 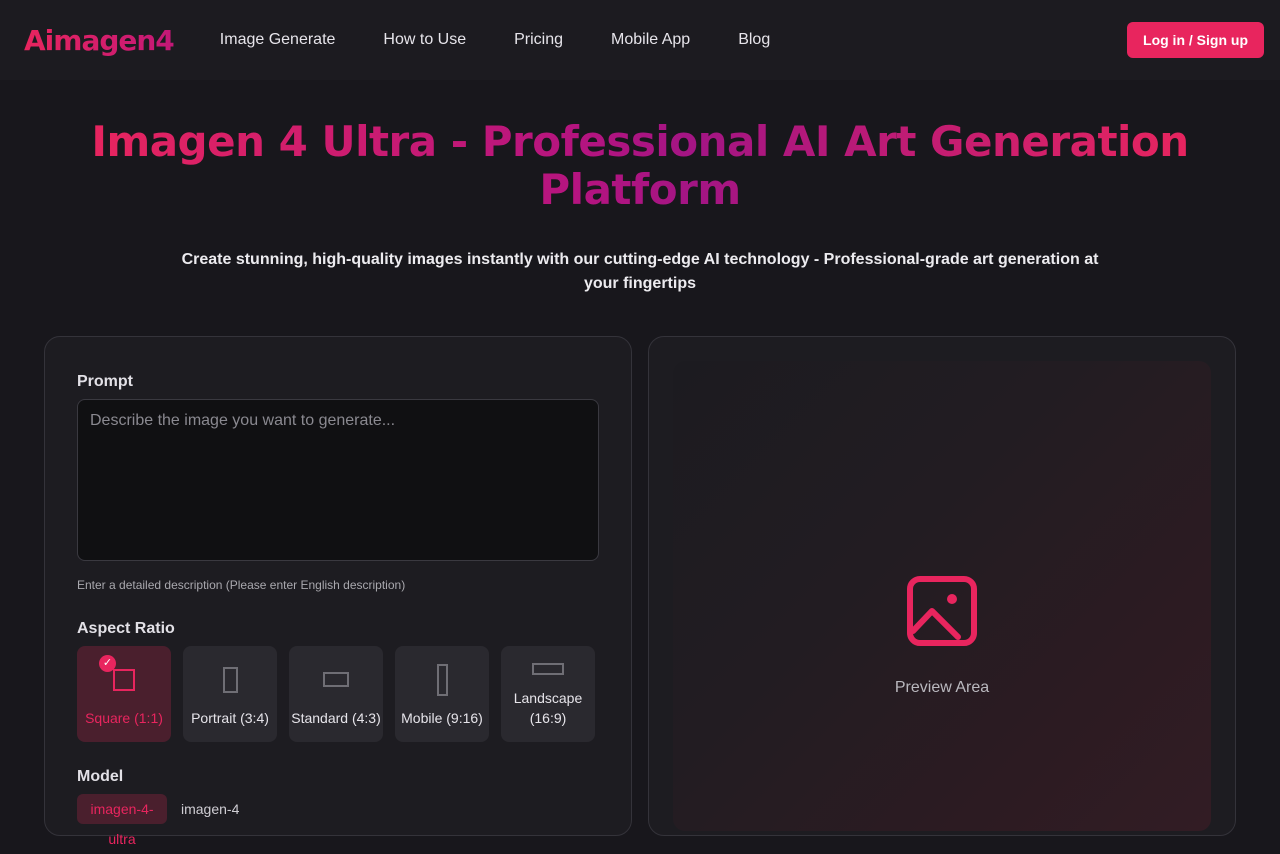 What do you see at coordinates (1195, 40) in the screenshot?
I see `login-signup-button: Log in / Sign up` at bounding box center [1195, 40].